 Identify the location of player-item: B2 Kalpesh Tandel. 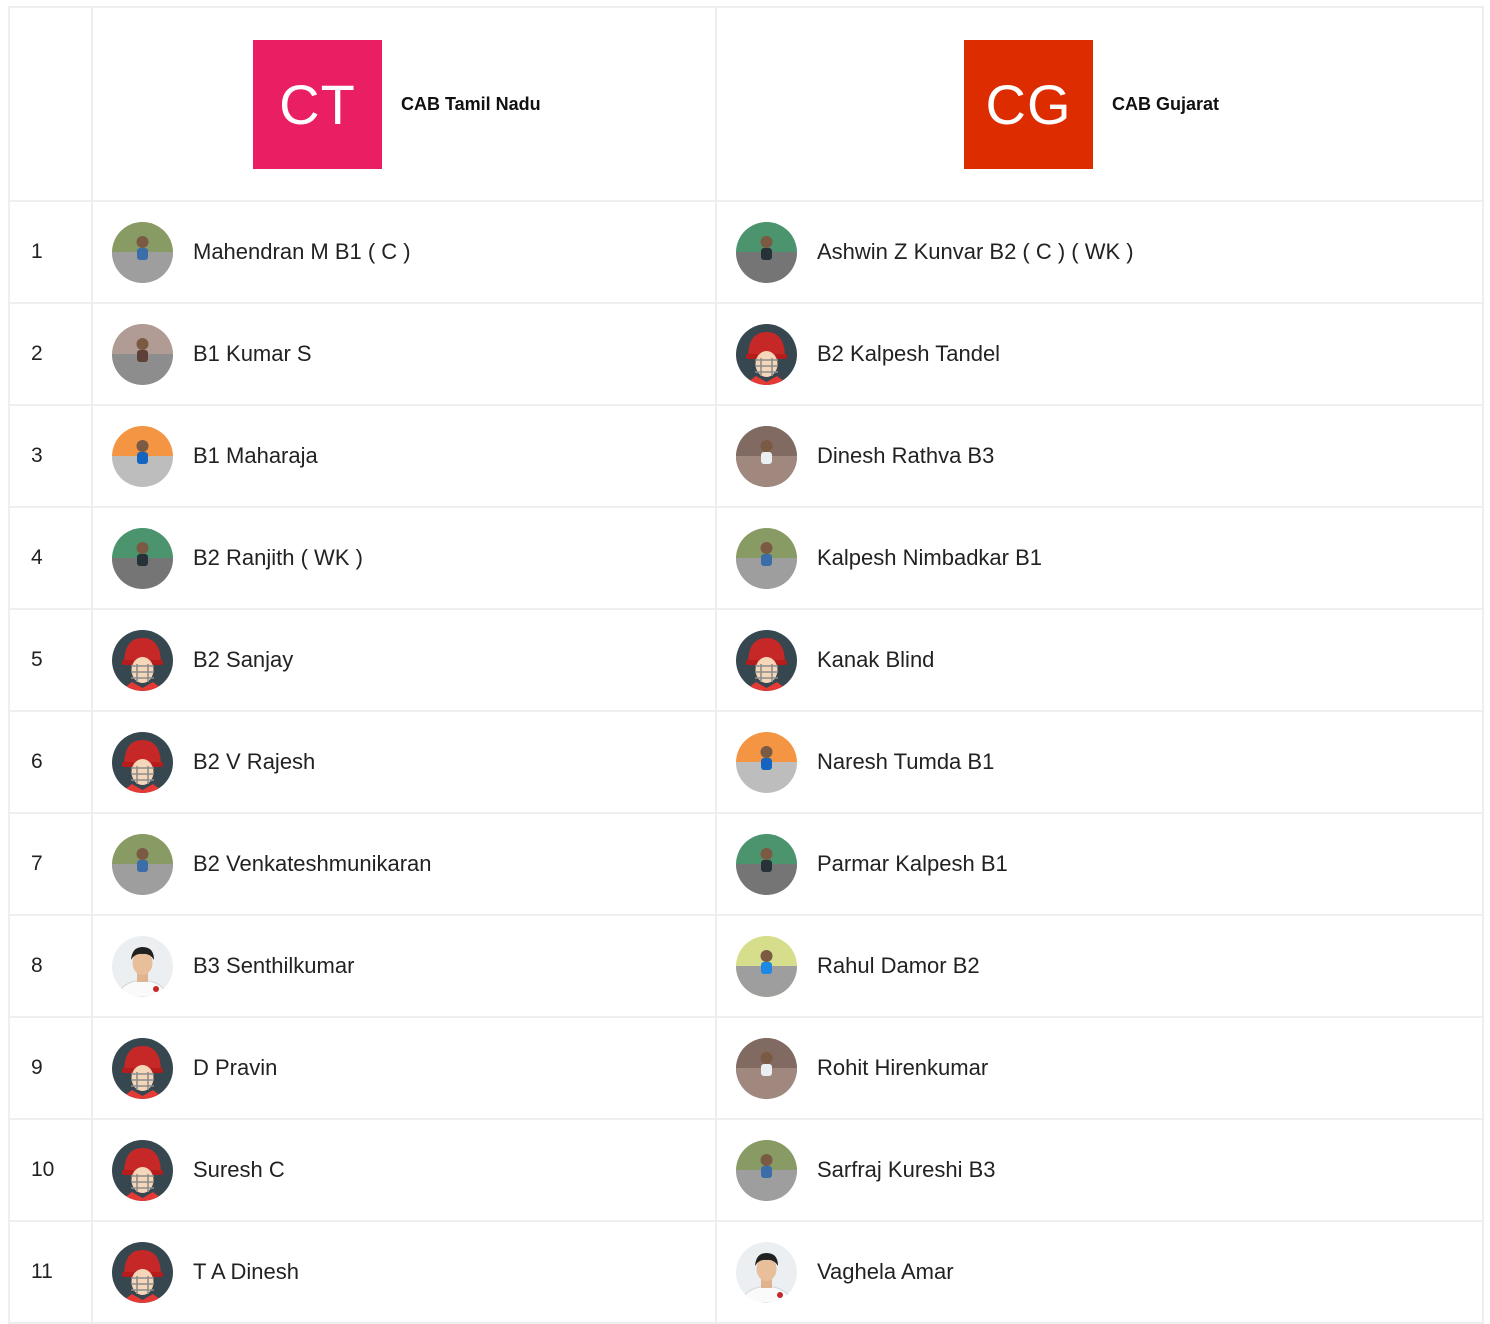
(1099, 354).